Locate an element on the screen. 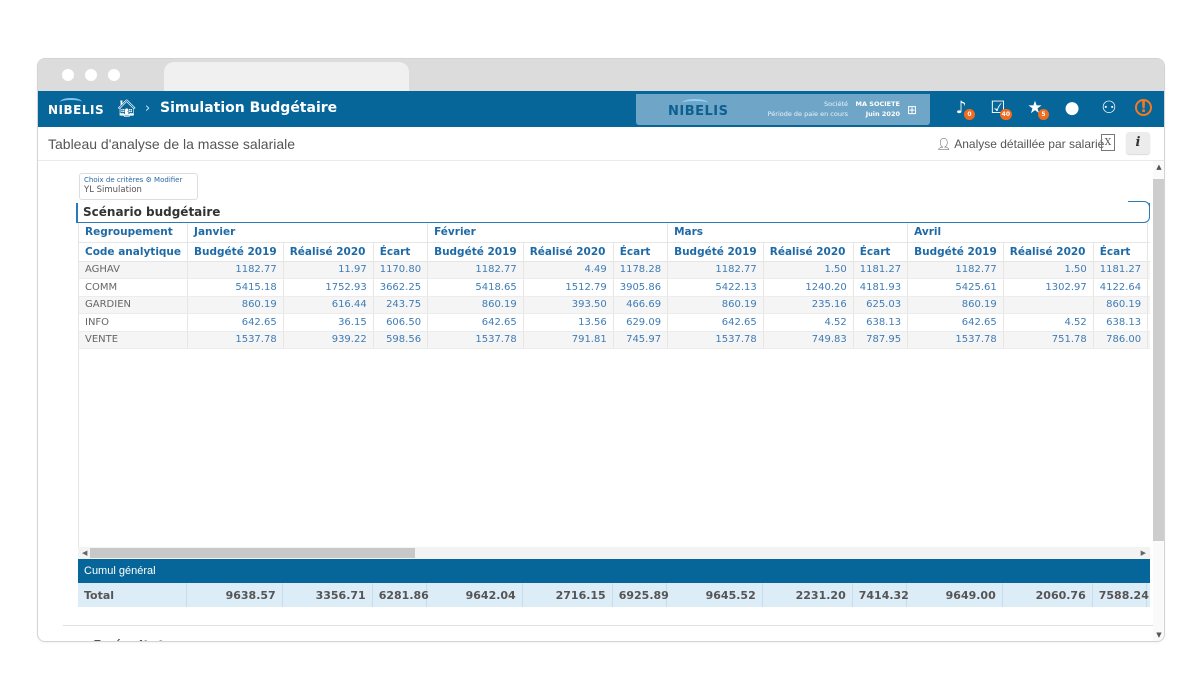 This screenshot has width=1200, height=700. browser-tab is located at coordinates (286, 76).